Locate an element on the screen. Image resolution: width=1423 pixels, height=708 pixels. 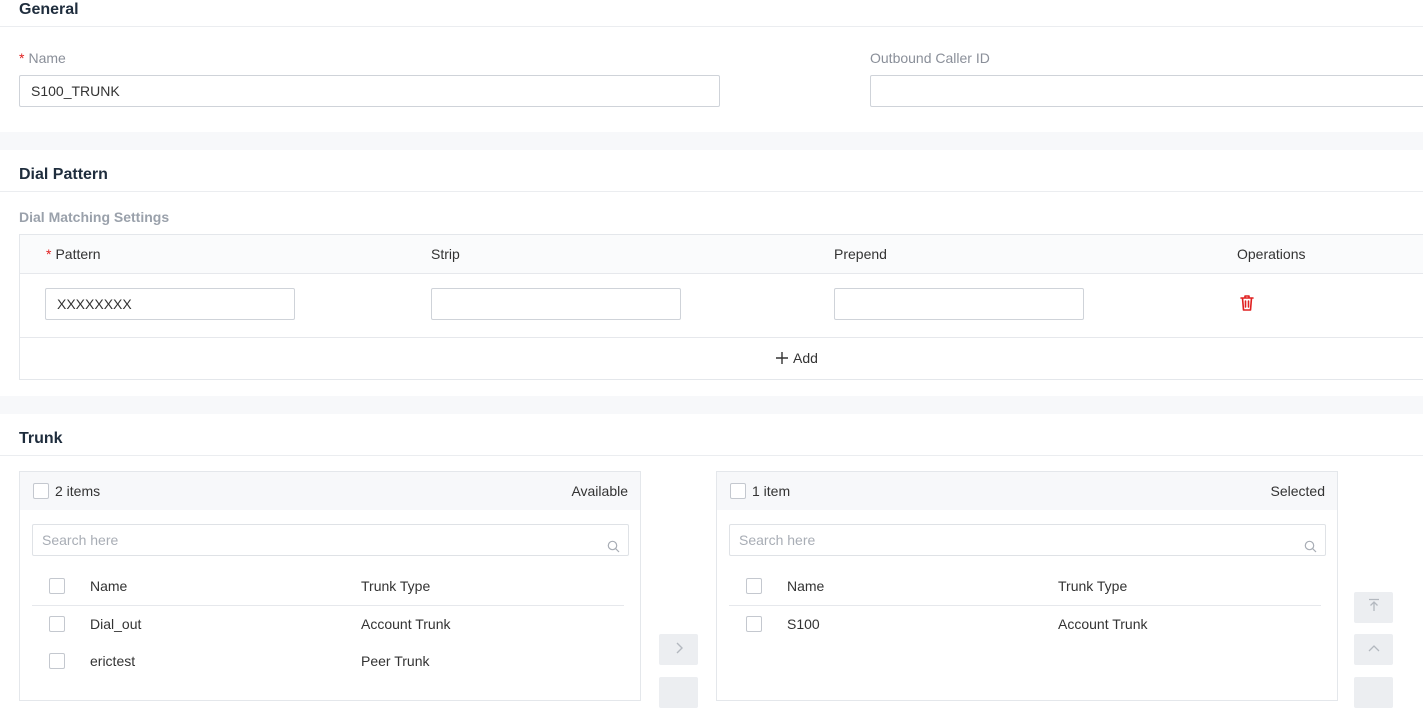
column-header-operations: Operations is located at coordinates (1271, 254).